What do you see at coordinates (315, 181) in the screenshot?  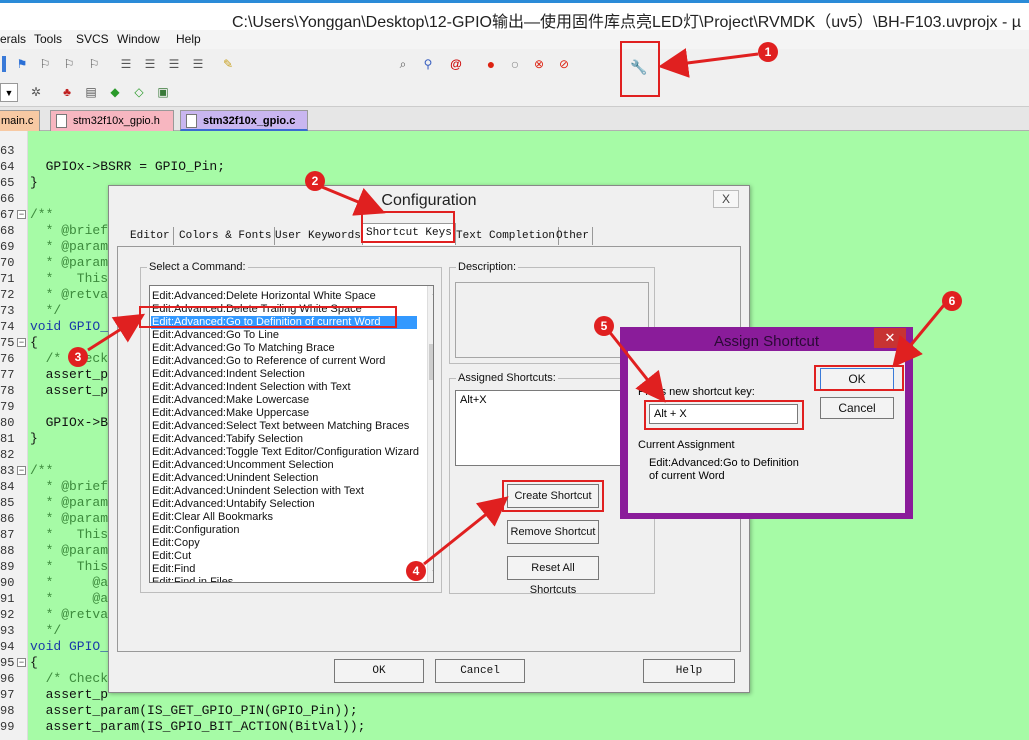 I see `annotation-badge-2: 2` at bounding box center [315, 181].